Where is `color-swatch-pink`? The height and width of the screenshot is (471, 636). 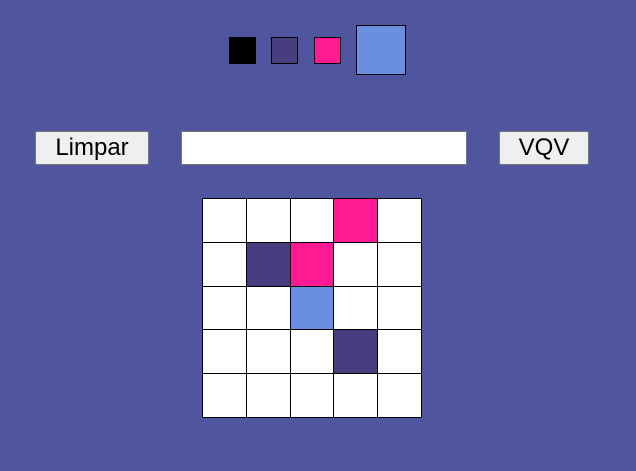
color-swatch-pink is located at coordinates (327, 50).